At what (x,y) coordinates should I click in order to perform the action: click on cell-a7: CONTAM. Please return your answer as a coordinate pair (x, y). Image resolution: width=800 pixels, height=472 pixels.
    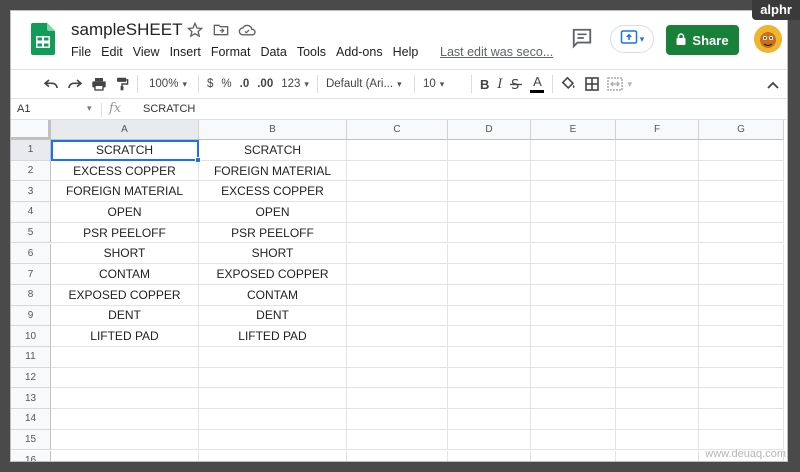
    Looking at the image, I should click on (125, 274).